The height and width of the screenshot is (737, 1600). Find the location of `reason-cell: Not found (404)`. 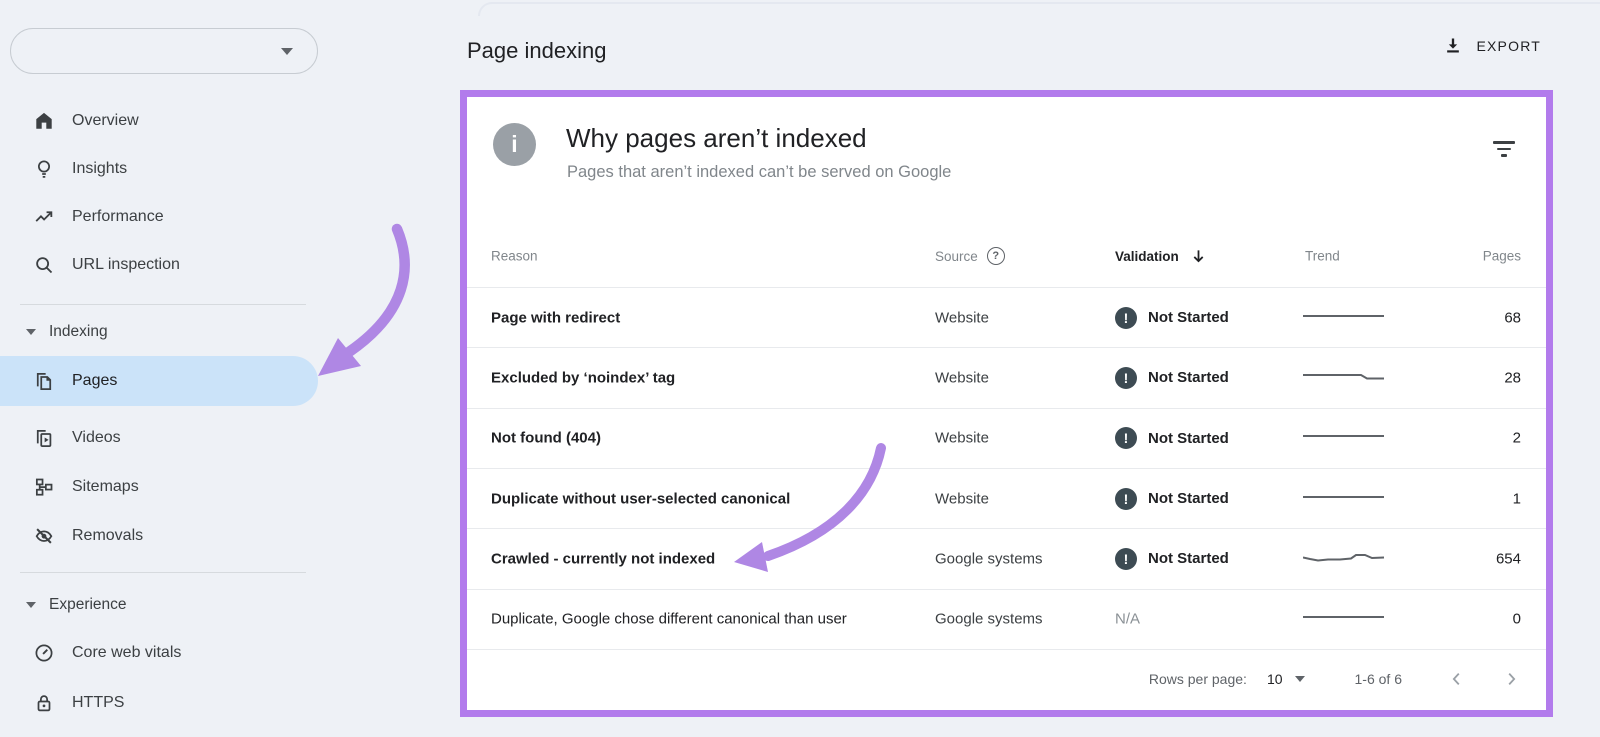

reason-cell: Not found (404) is located at coordinates (546, 438).